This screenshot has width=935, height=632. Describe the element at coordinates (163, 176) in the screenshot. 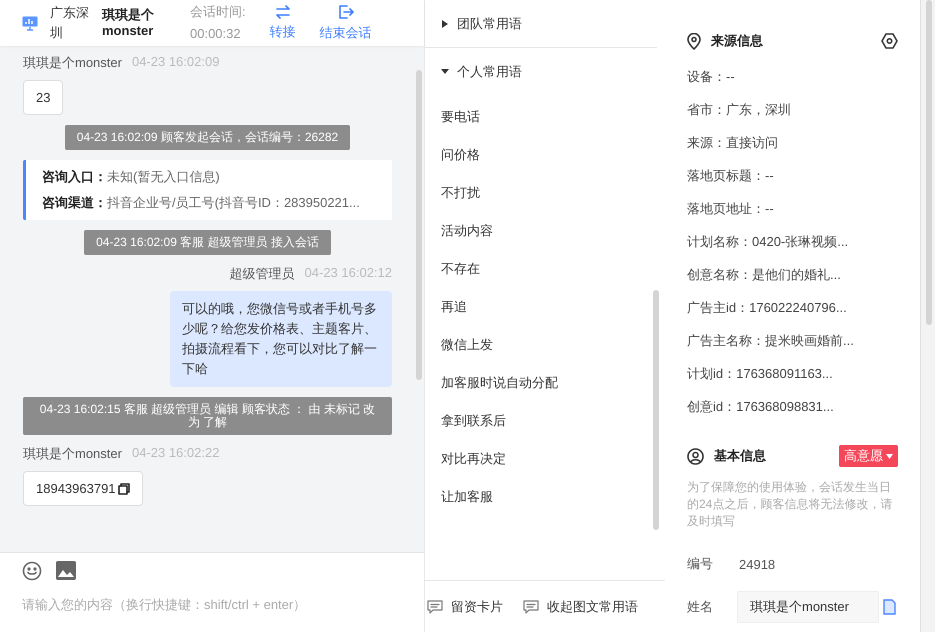

I see `info-value: 未知(暂无入口信息)` at that location.